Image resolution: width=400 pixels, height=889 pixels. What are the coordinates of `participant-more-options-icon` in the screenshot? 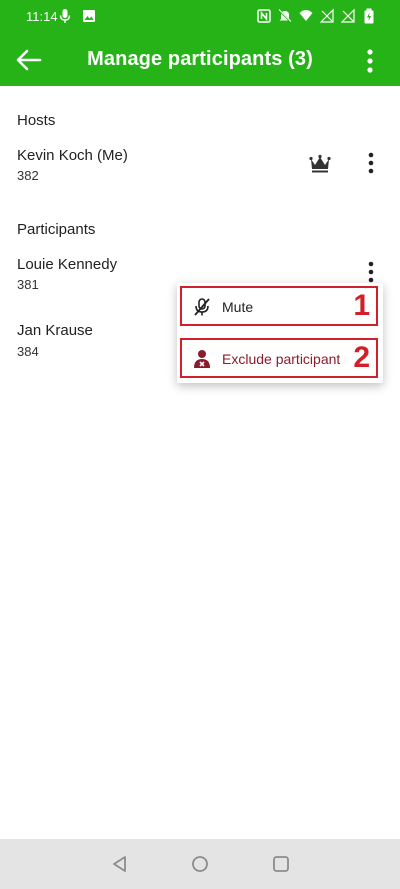 It's located at (371, 272).